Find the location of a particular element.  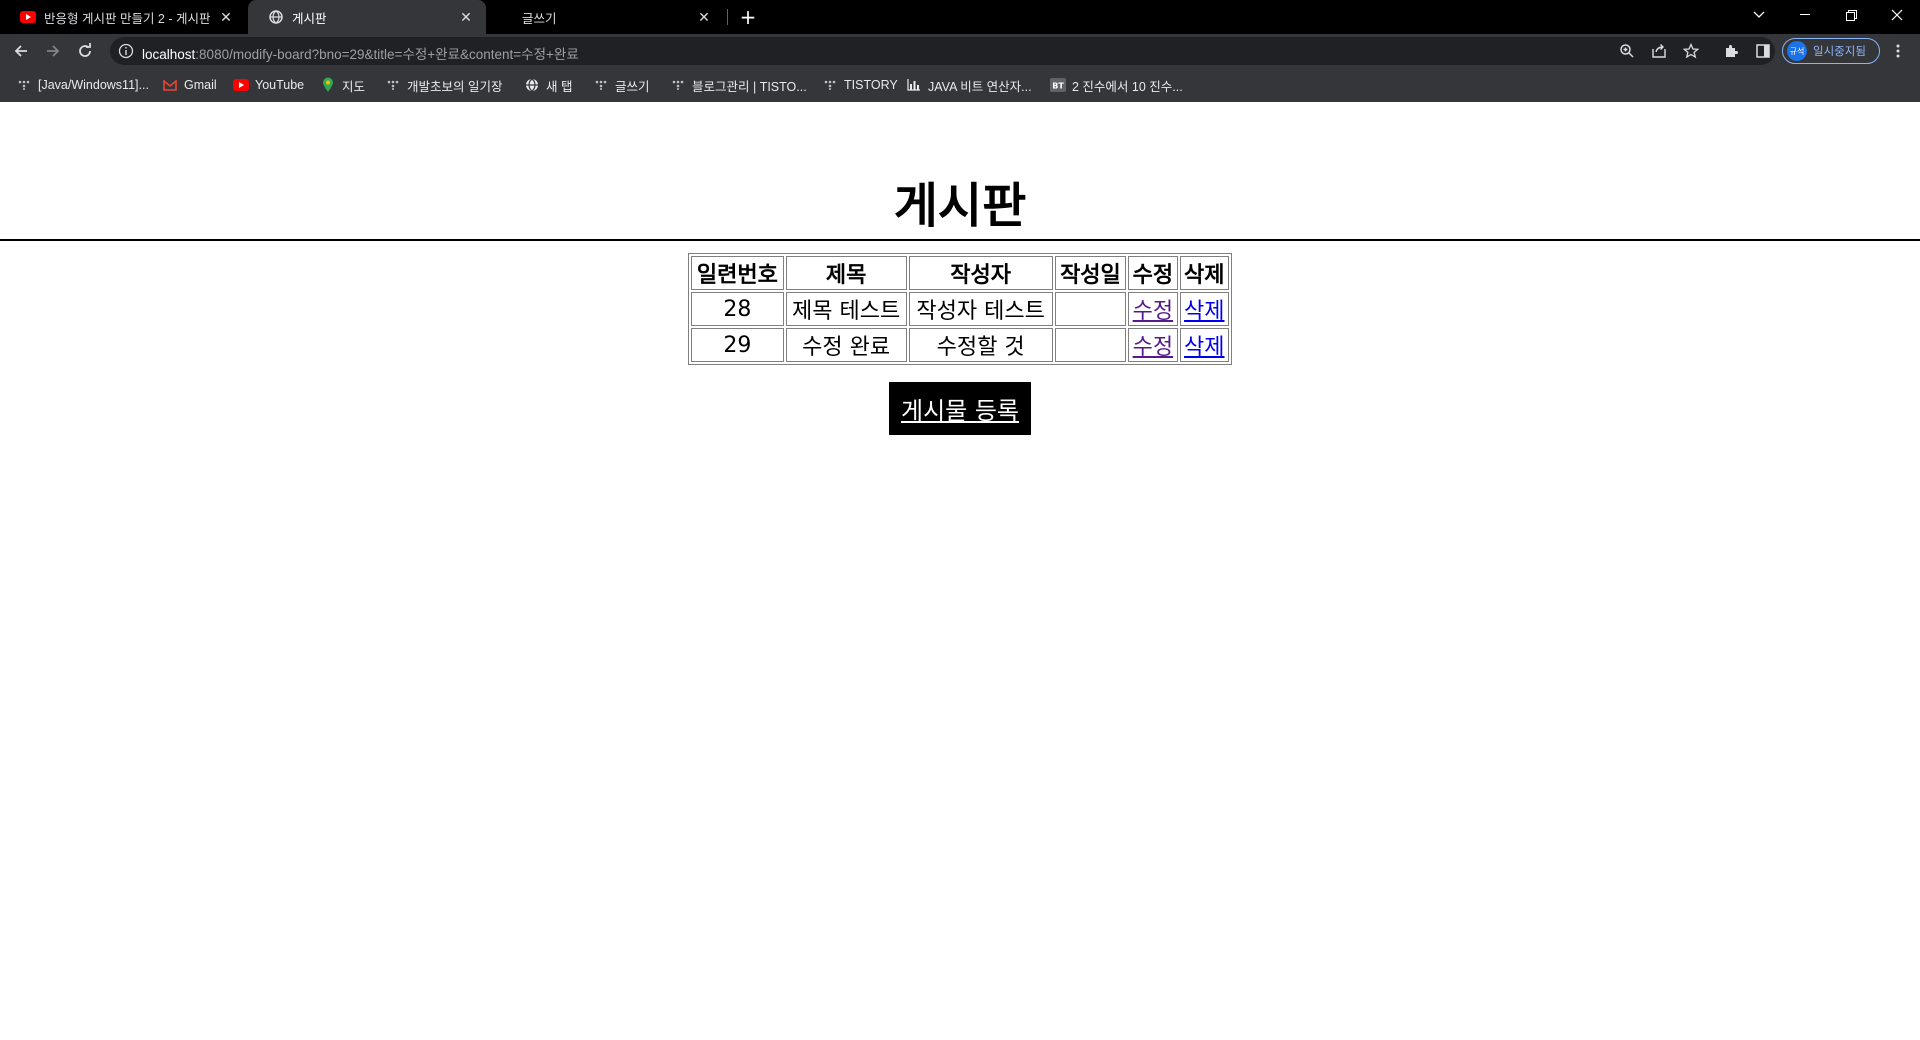

profile-status: 일시중지됨 is located at coordinates (1839, 52).